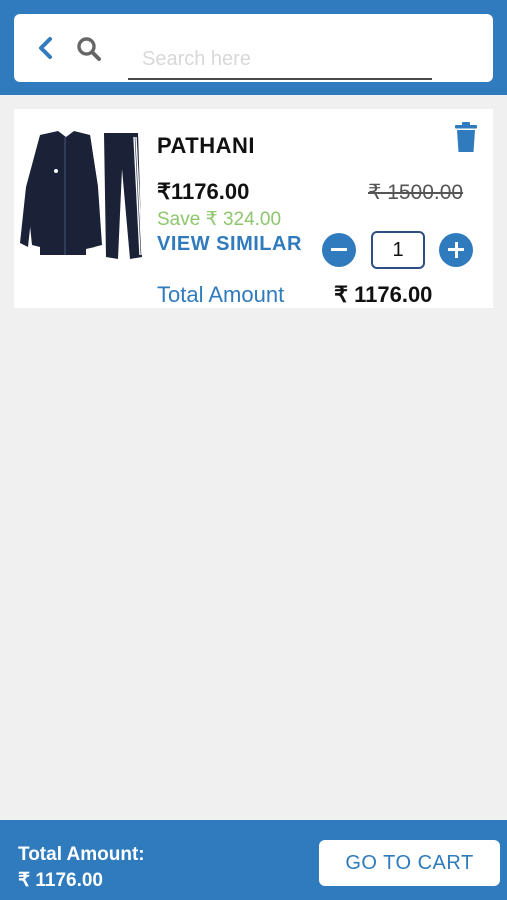 The width and height of the screenshot is (507, 900). What do you see at coordinates (383, 294) in the screenshot?
I see `item-total-value: ₹ 1176.00` at bounding box center [383, 294].